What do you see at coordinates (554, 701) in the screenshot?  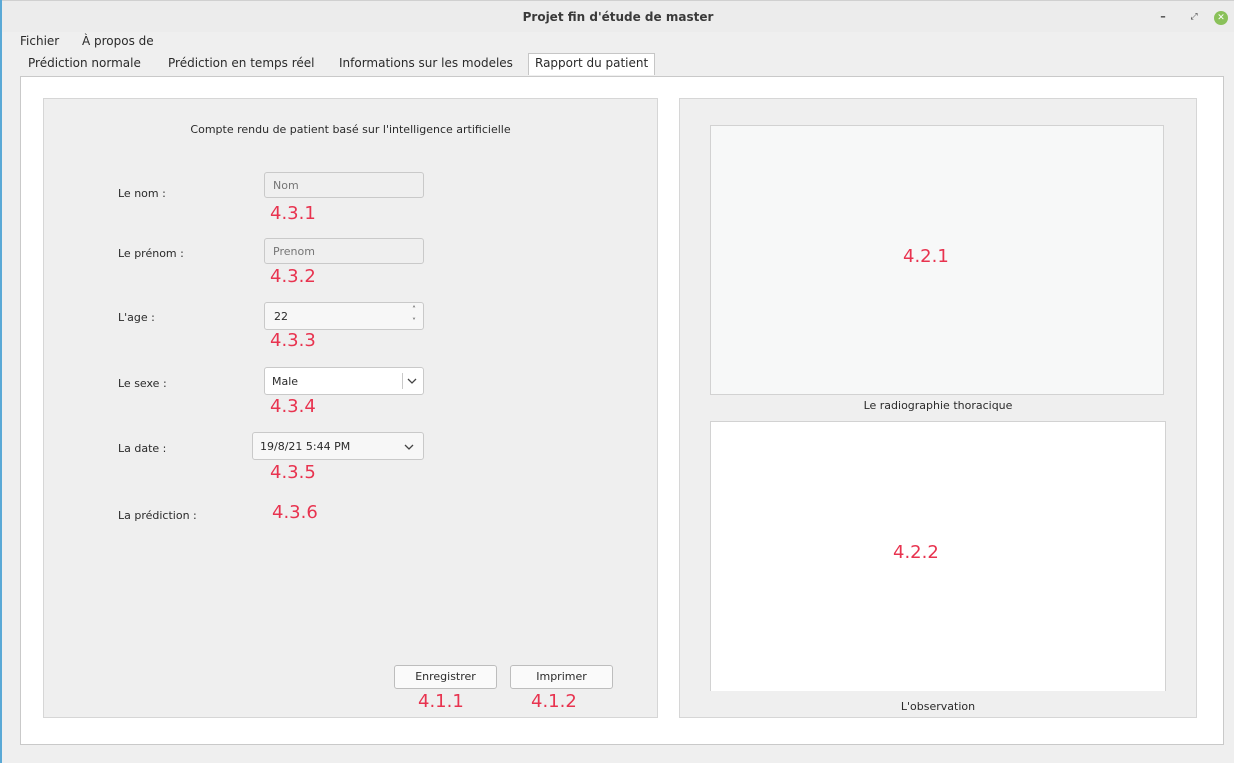 I see `annotation-print: 4.1.2` at bounding box center [554, 701].